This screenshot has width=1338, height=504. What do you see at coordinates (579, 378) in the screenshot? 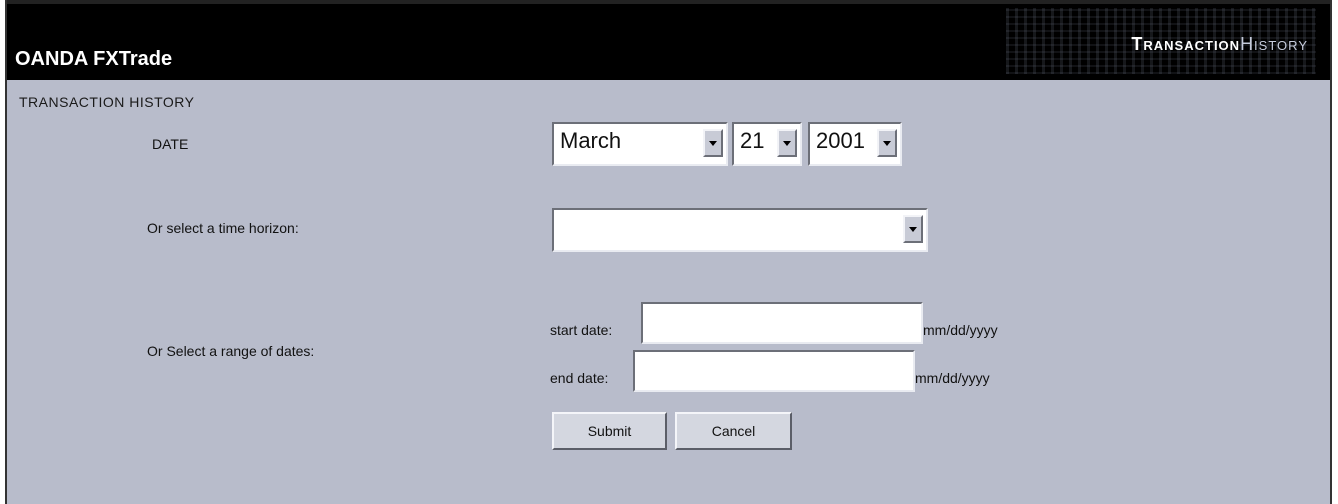
I see `end-date-label: end date:` at bounding box center [579, 378].